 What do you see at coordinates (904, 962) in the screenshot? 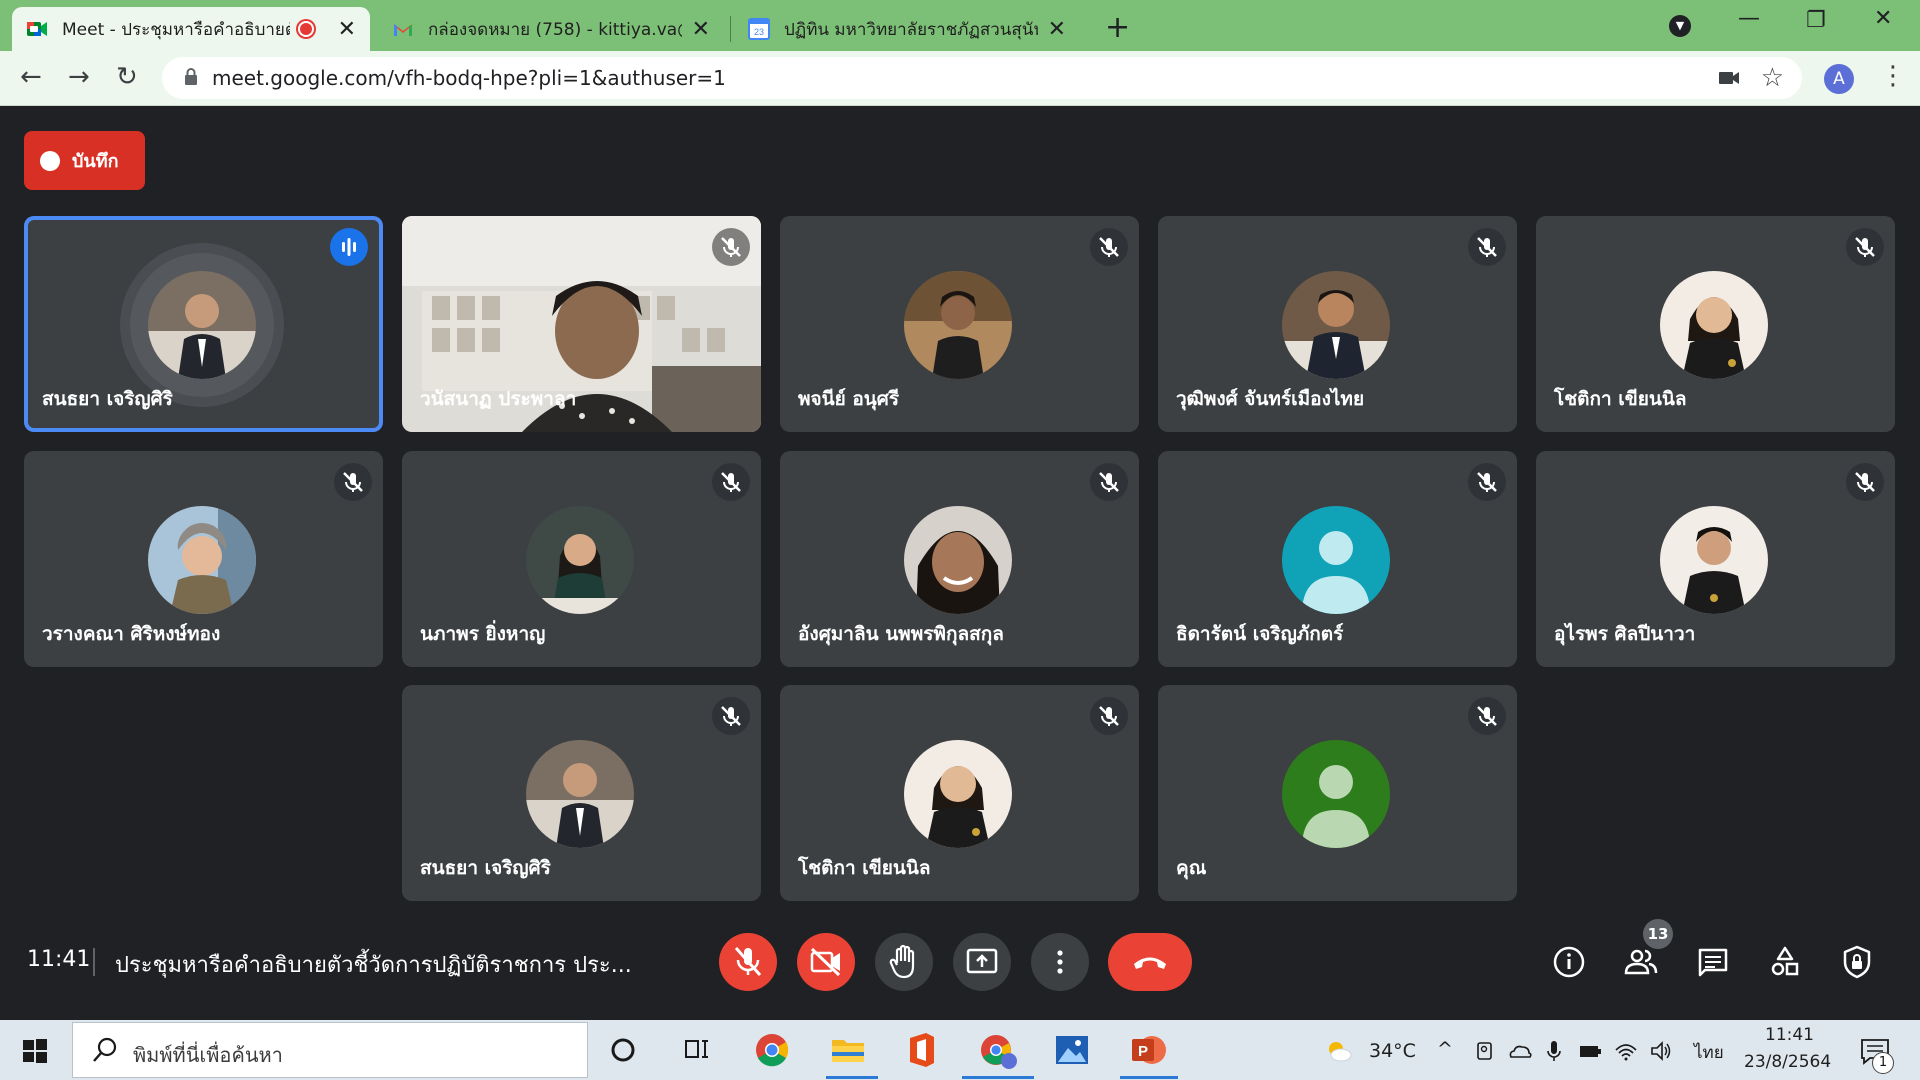
I see `raise-hand-button` at bounding box center [904, 962].